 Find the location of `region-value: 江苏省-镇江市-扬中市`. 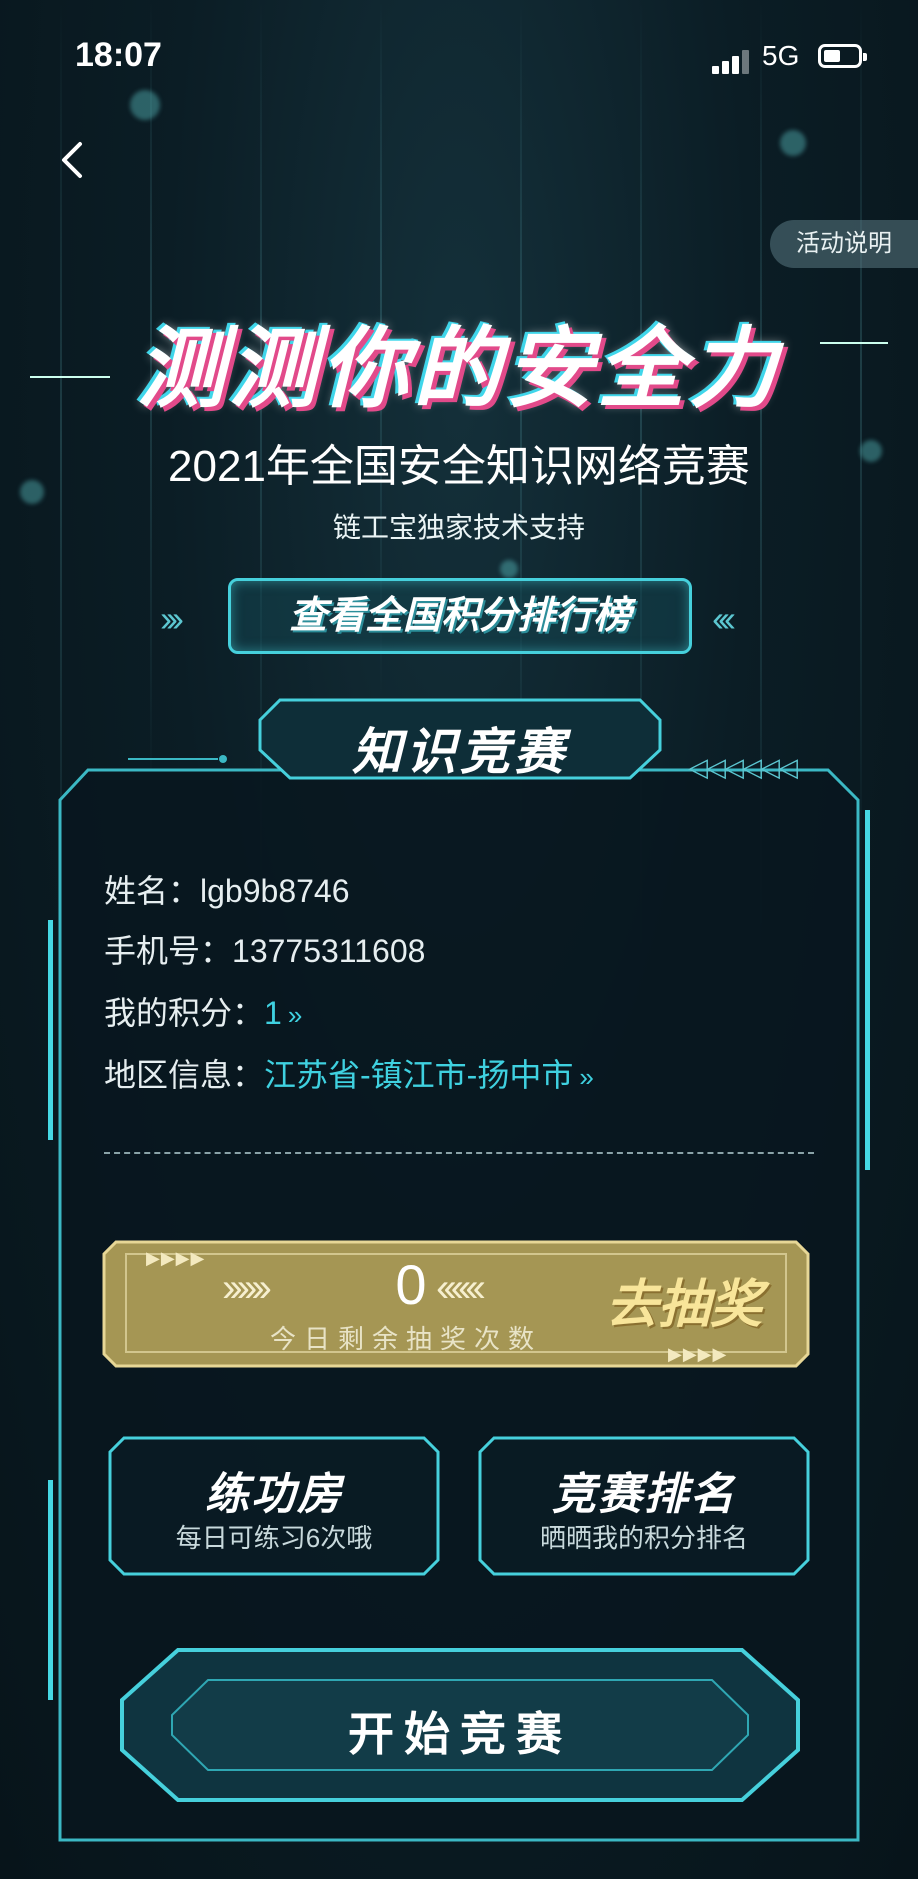

region-value: 江苏省-镇江市-扬中市 is located at coordinates (419, 1075).